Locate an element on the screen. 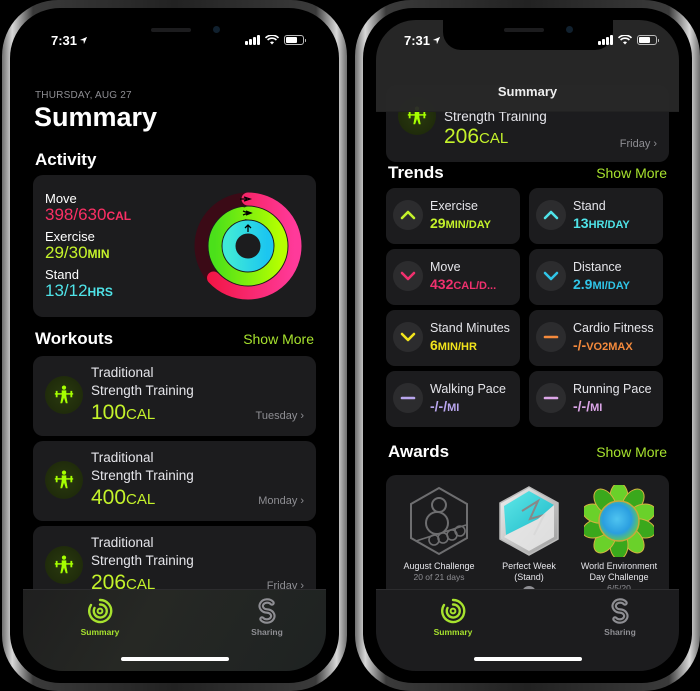 The image size is (700, 691). world-environment-day-badge-icon is located at coordinates (619, 521).